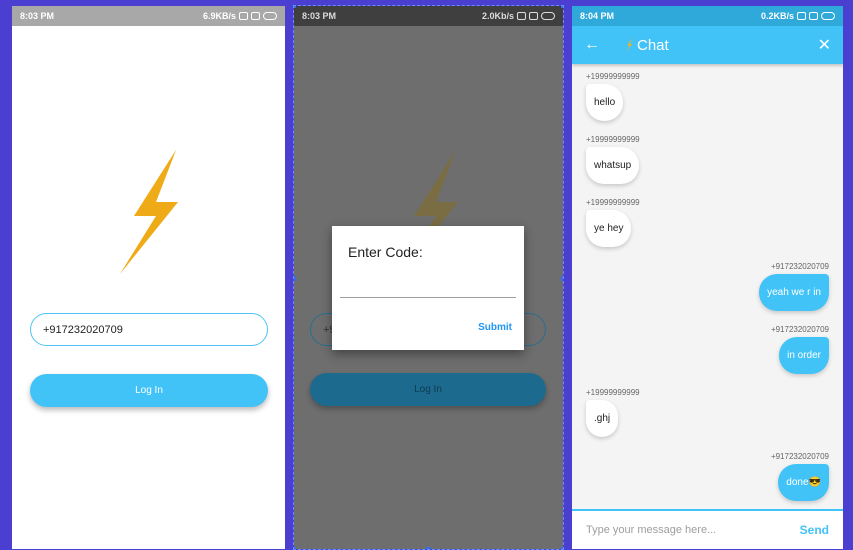 This screenshot has height=550, width=853. What do you see at coordinates (777, 16) in the screenshot?
I see `network-speed: 0.2KB/s` at bounding box center [777, 16].